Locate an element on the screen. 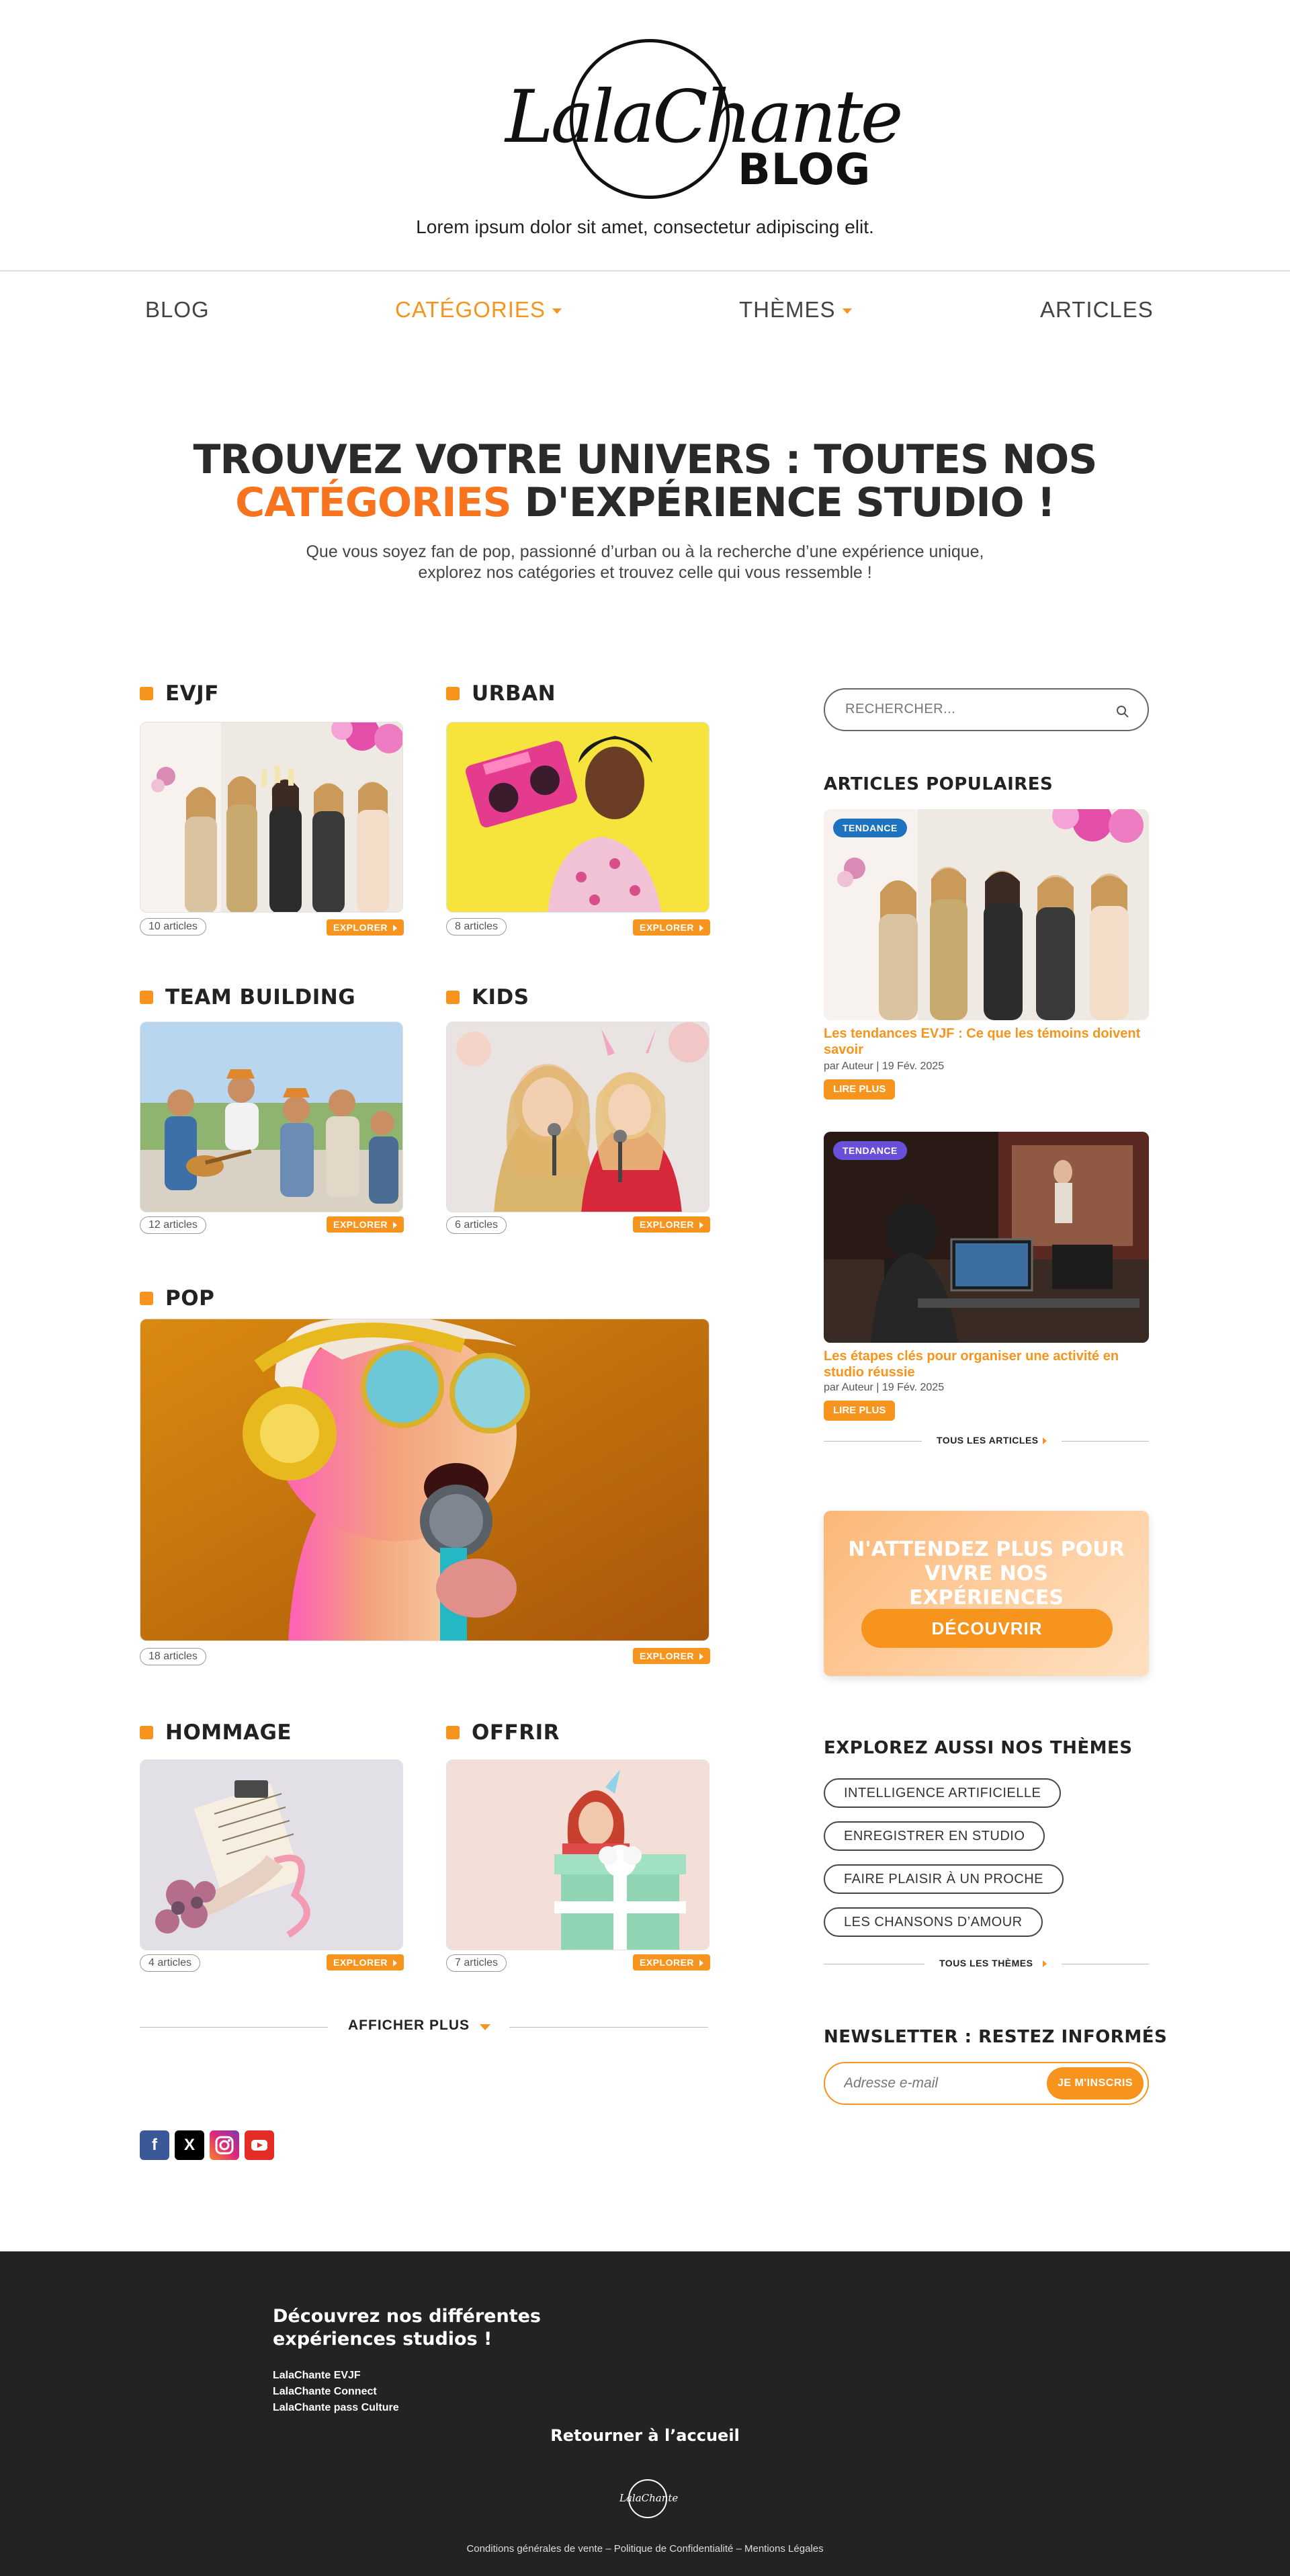 This screenshot has width=1290, height=2576. category-image-offrir is located at coordinates (578, 1854).